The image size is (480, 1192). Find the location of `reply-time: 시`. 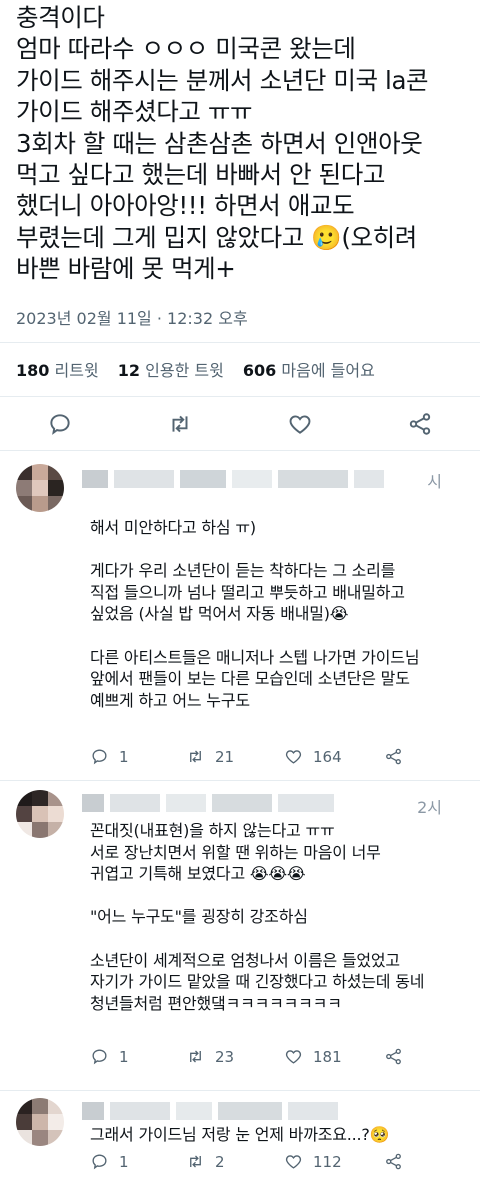

reply-time: 시 is located at coordinates (434, 480).